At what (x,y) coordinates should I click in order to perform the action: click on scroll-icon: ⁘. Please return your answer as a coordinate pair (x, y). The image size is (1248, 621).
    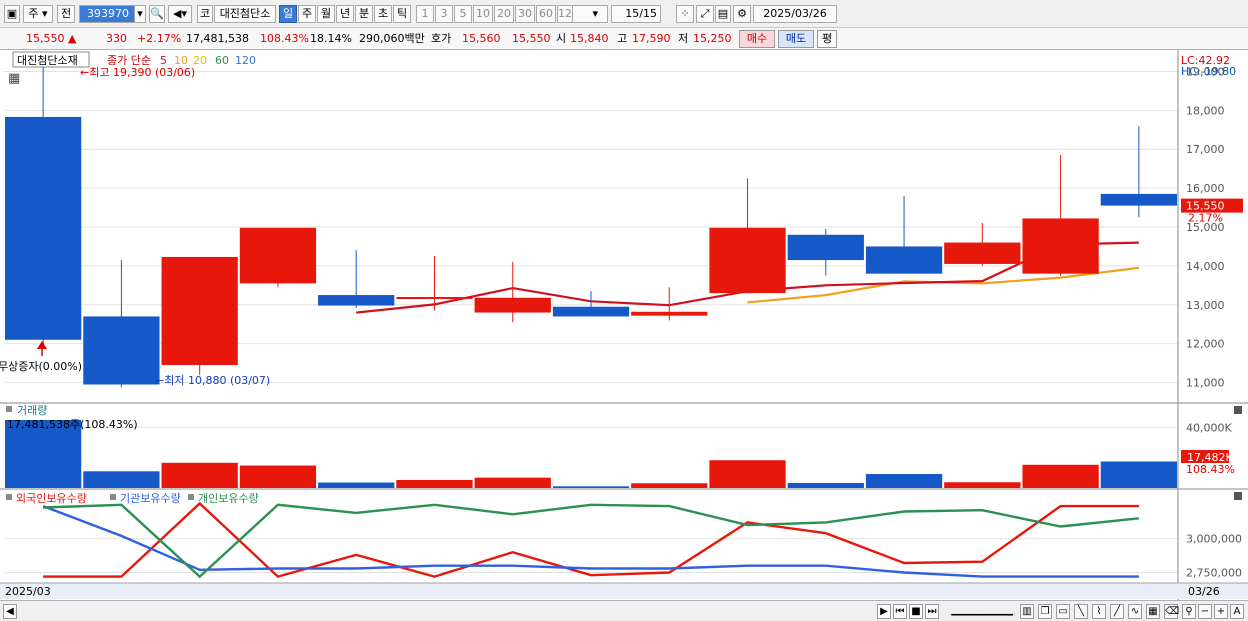
    Looking at the image, I should click on (685, 14).